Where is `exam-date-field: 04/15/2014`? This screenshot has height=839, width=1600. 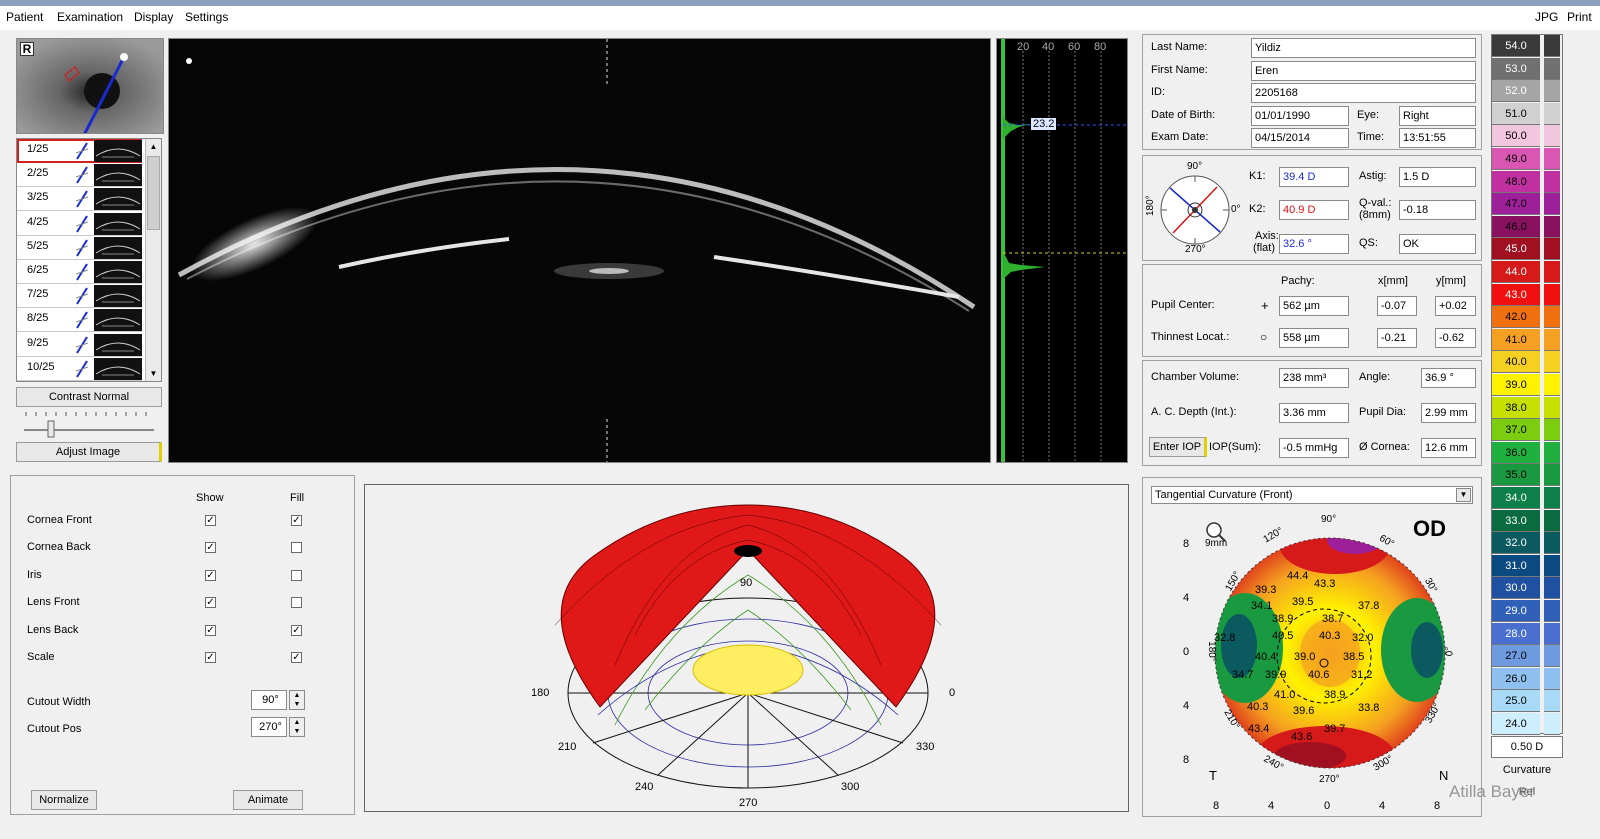
exam-date-field: 04/15/2014 is located at coordinates (1300, 138).